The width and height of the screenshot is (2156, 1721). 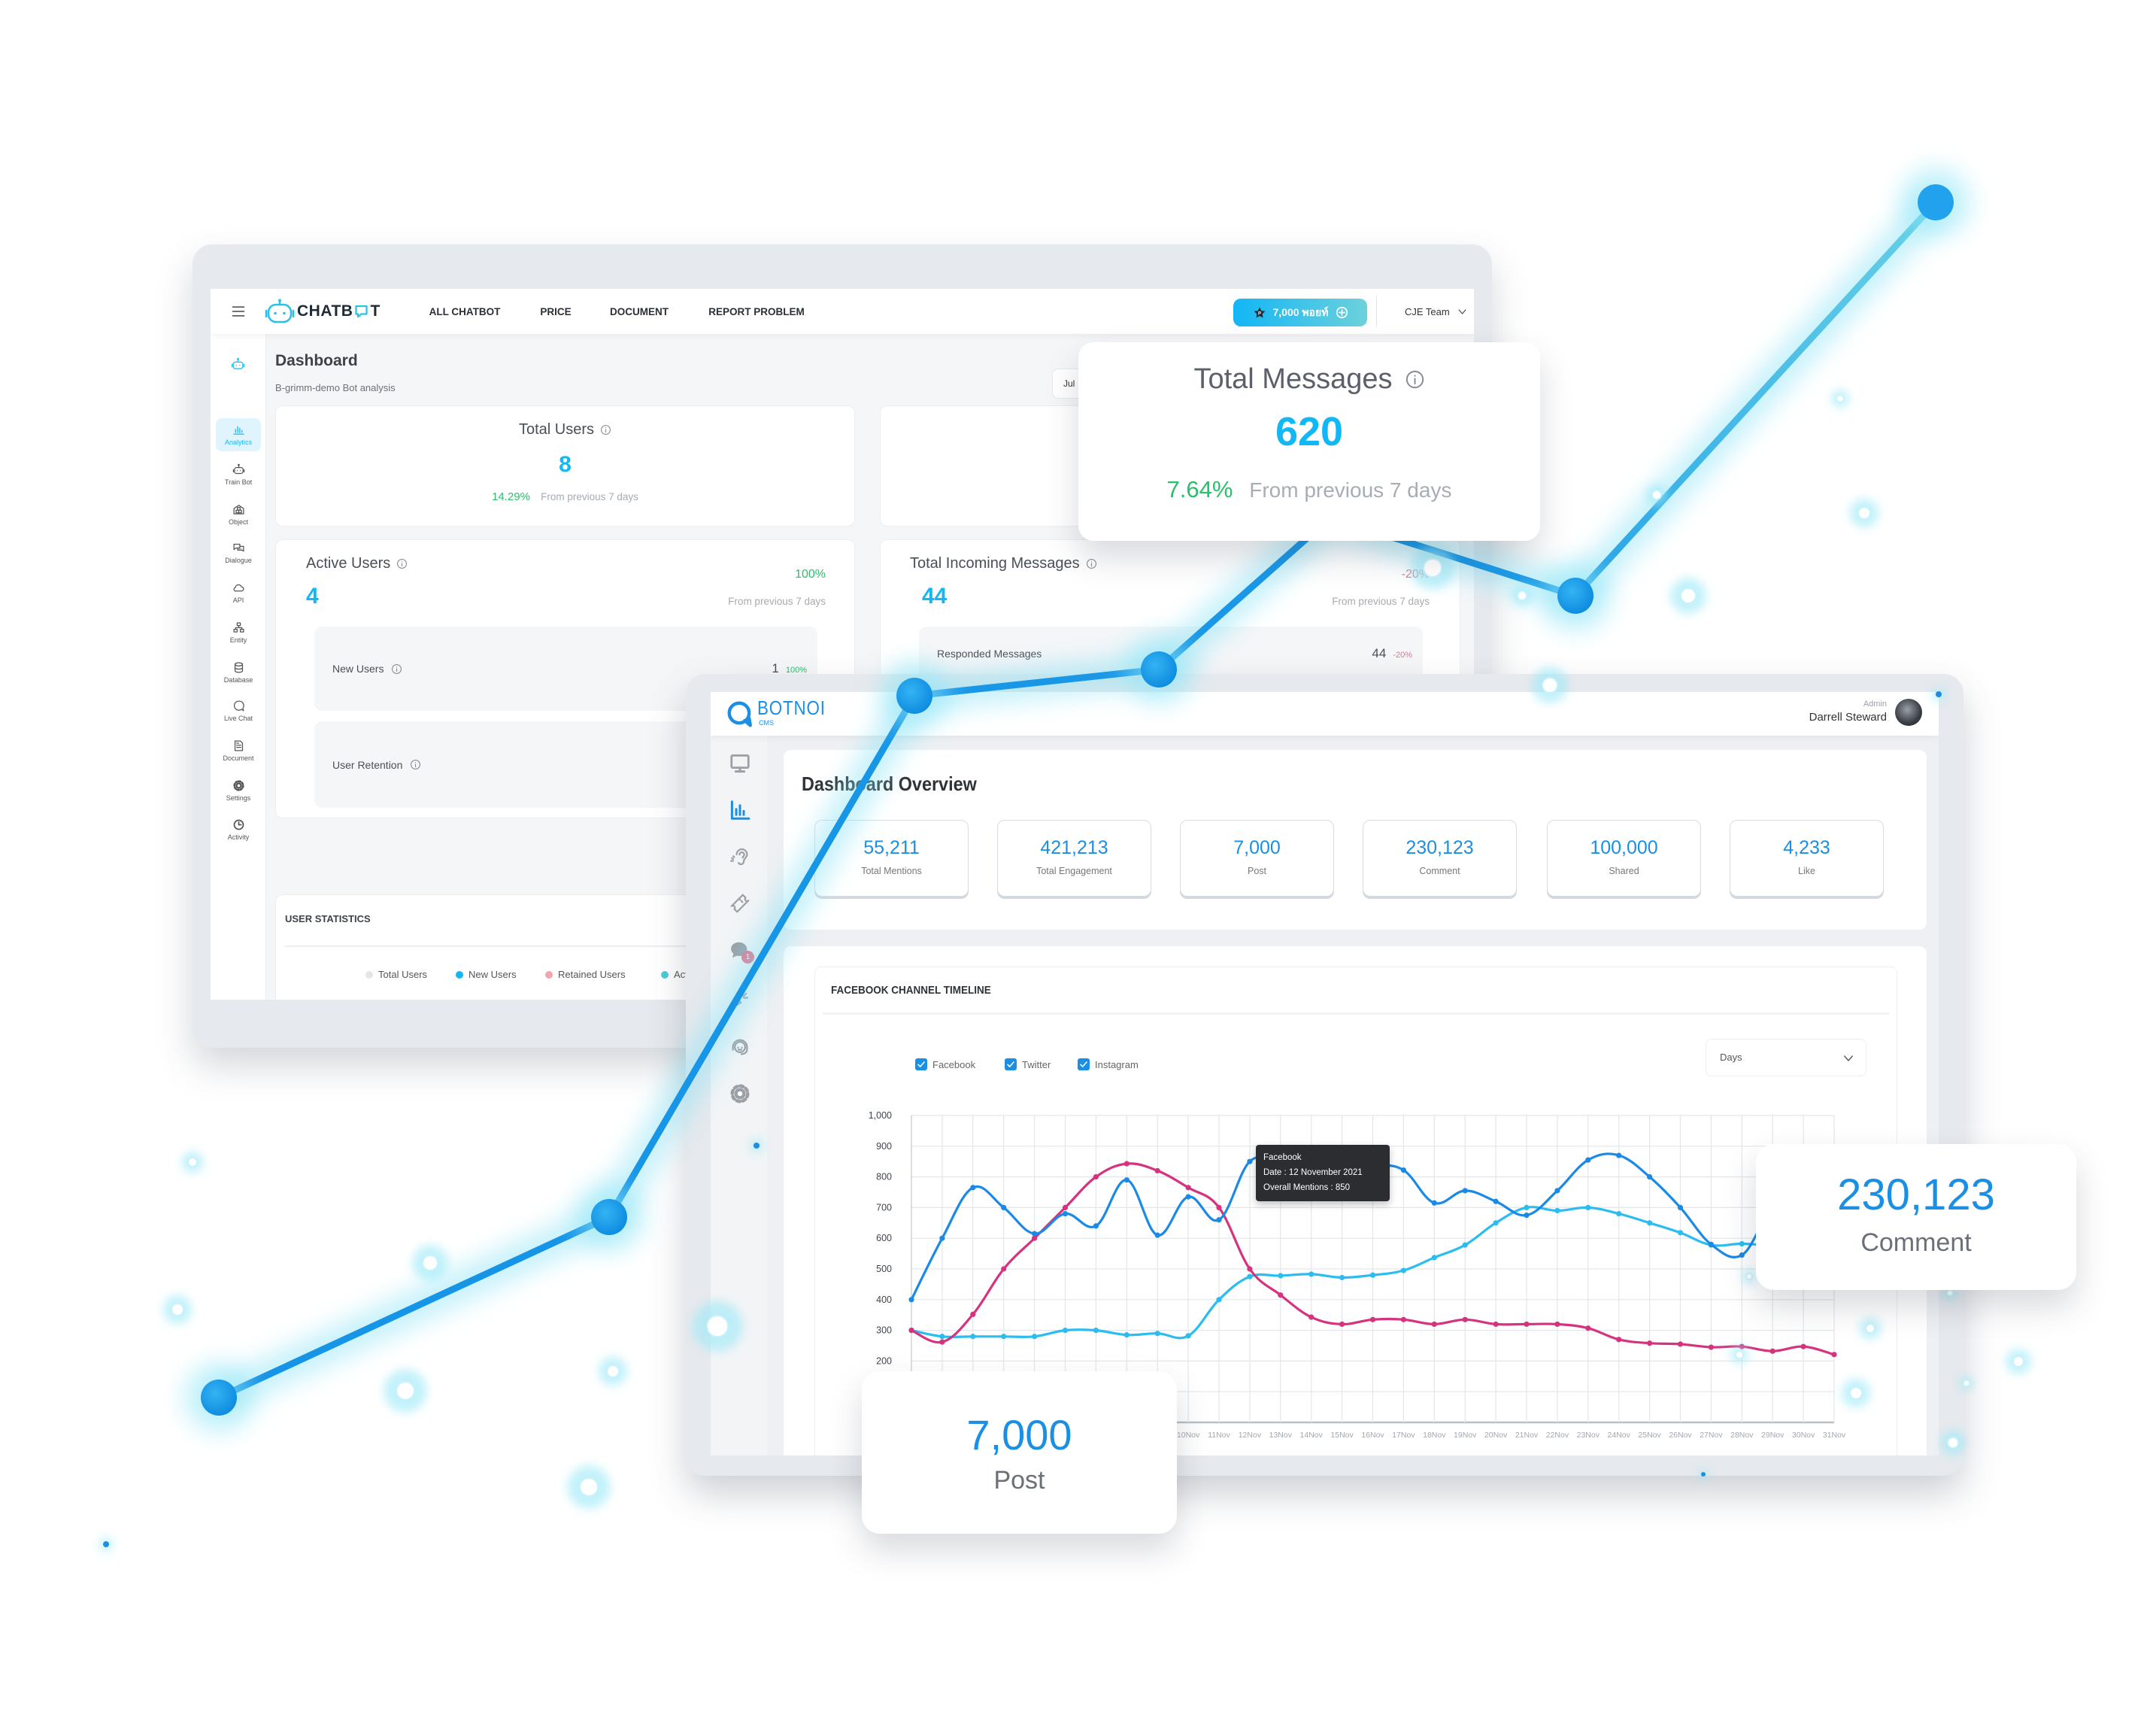 What do you see at coordinates (238, 552) in the screenshot?
I see `sidebar-item-dialogue: Dialogue` at bounding box center [238, 552].